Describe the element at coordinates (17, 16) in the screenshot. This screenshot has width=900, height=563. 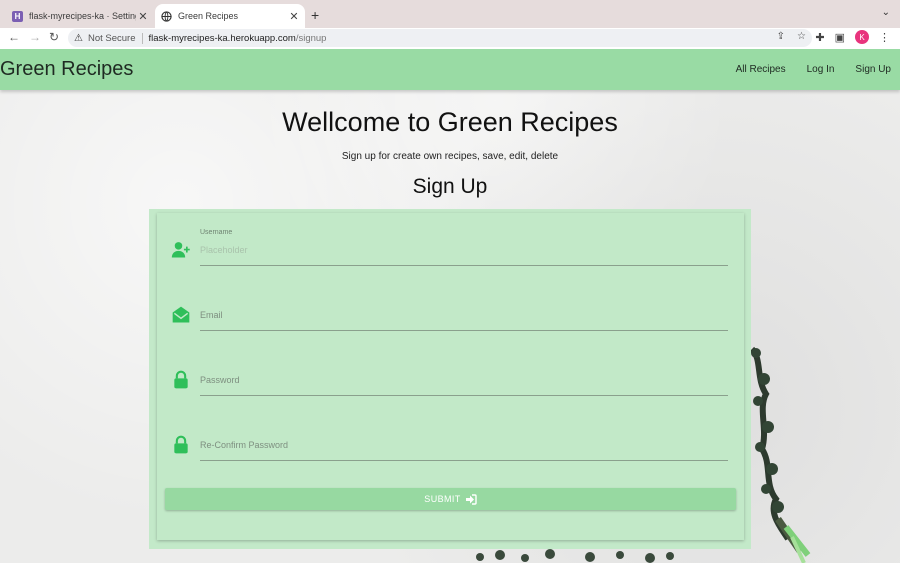
I see `heroku-favicon-icon: H` at that location.